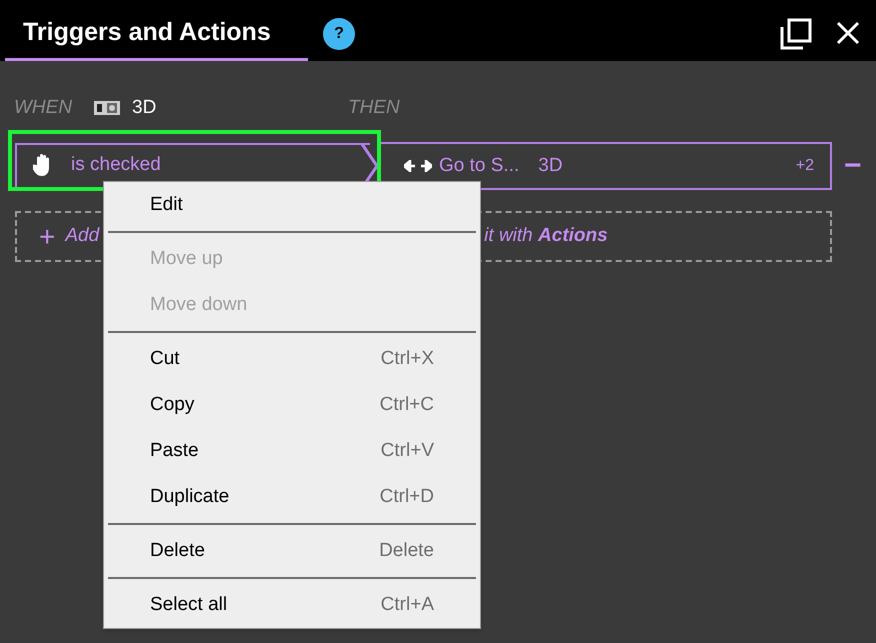  What do you see at coordinates (47, 236) in the screenshot?
I see `plus-icon: +` at bounding box center [47, 236].